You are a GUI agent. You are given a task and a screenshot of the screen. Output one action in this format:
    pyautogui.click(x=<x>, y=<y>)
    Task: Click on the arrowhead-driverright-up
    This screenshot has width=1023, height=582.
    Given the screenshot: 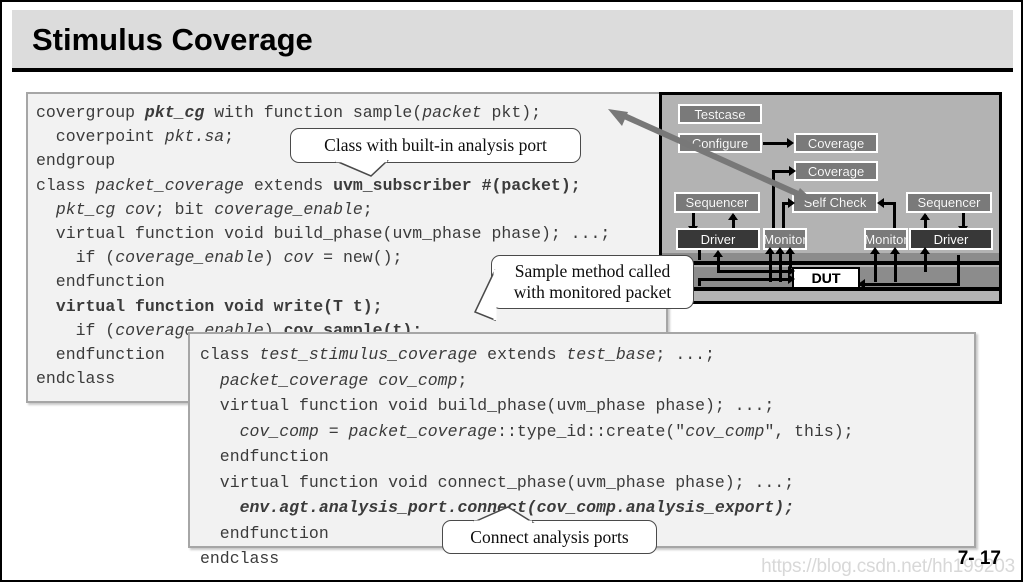 What is the action you would take?
    pyautogui.click(x=925, y=250)
    